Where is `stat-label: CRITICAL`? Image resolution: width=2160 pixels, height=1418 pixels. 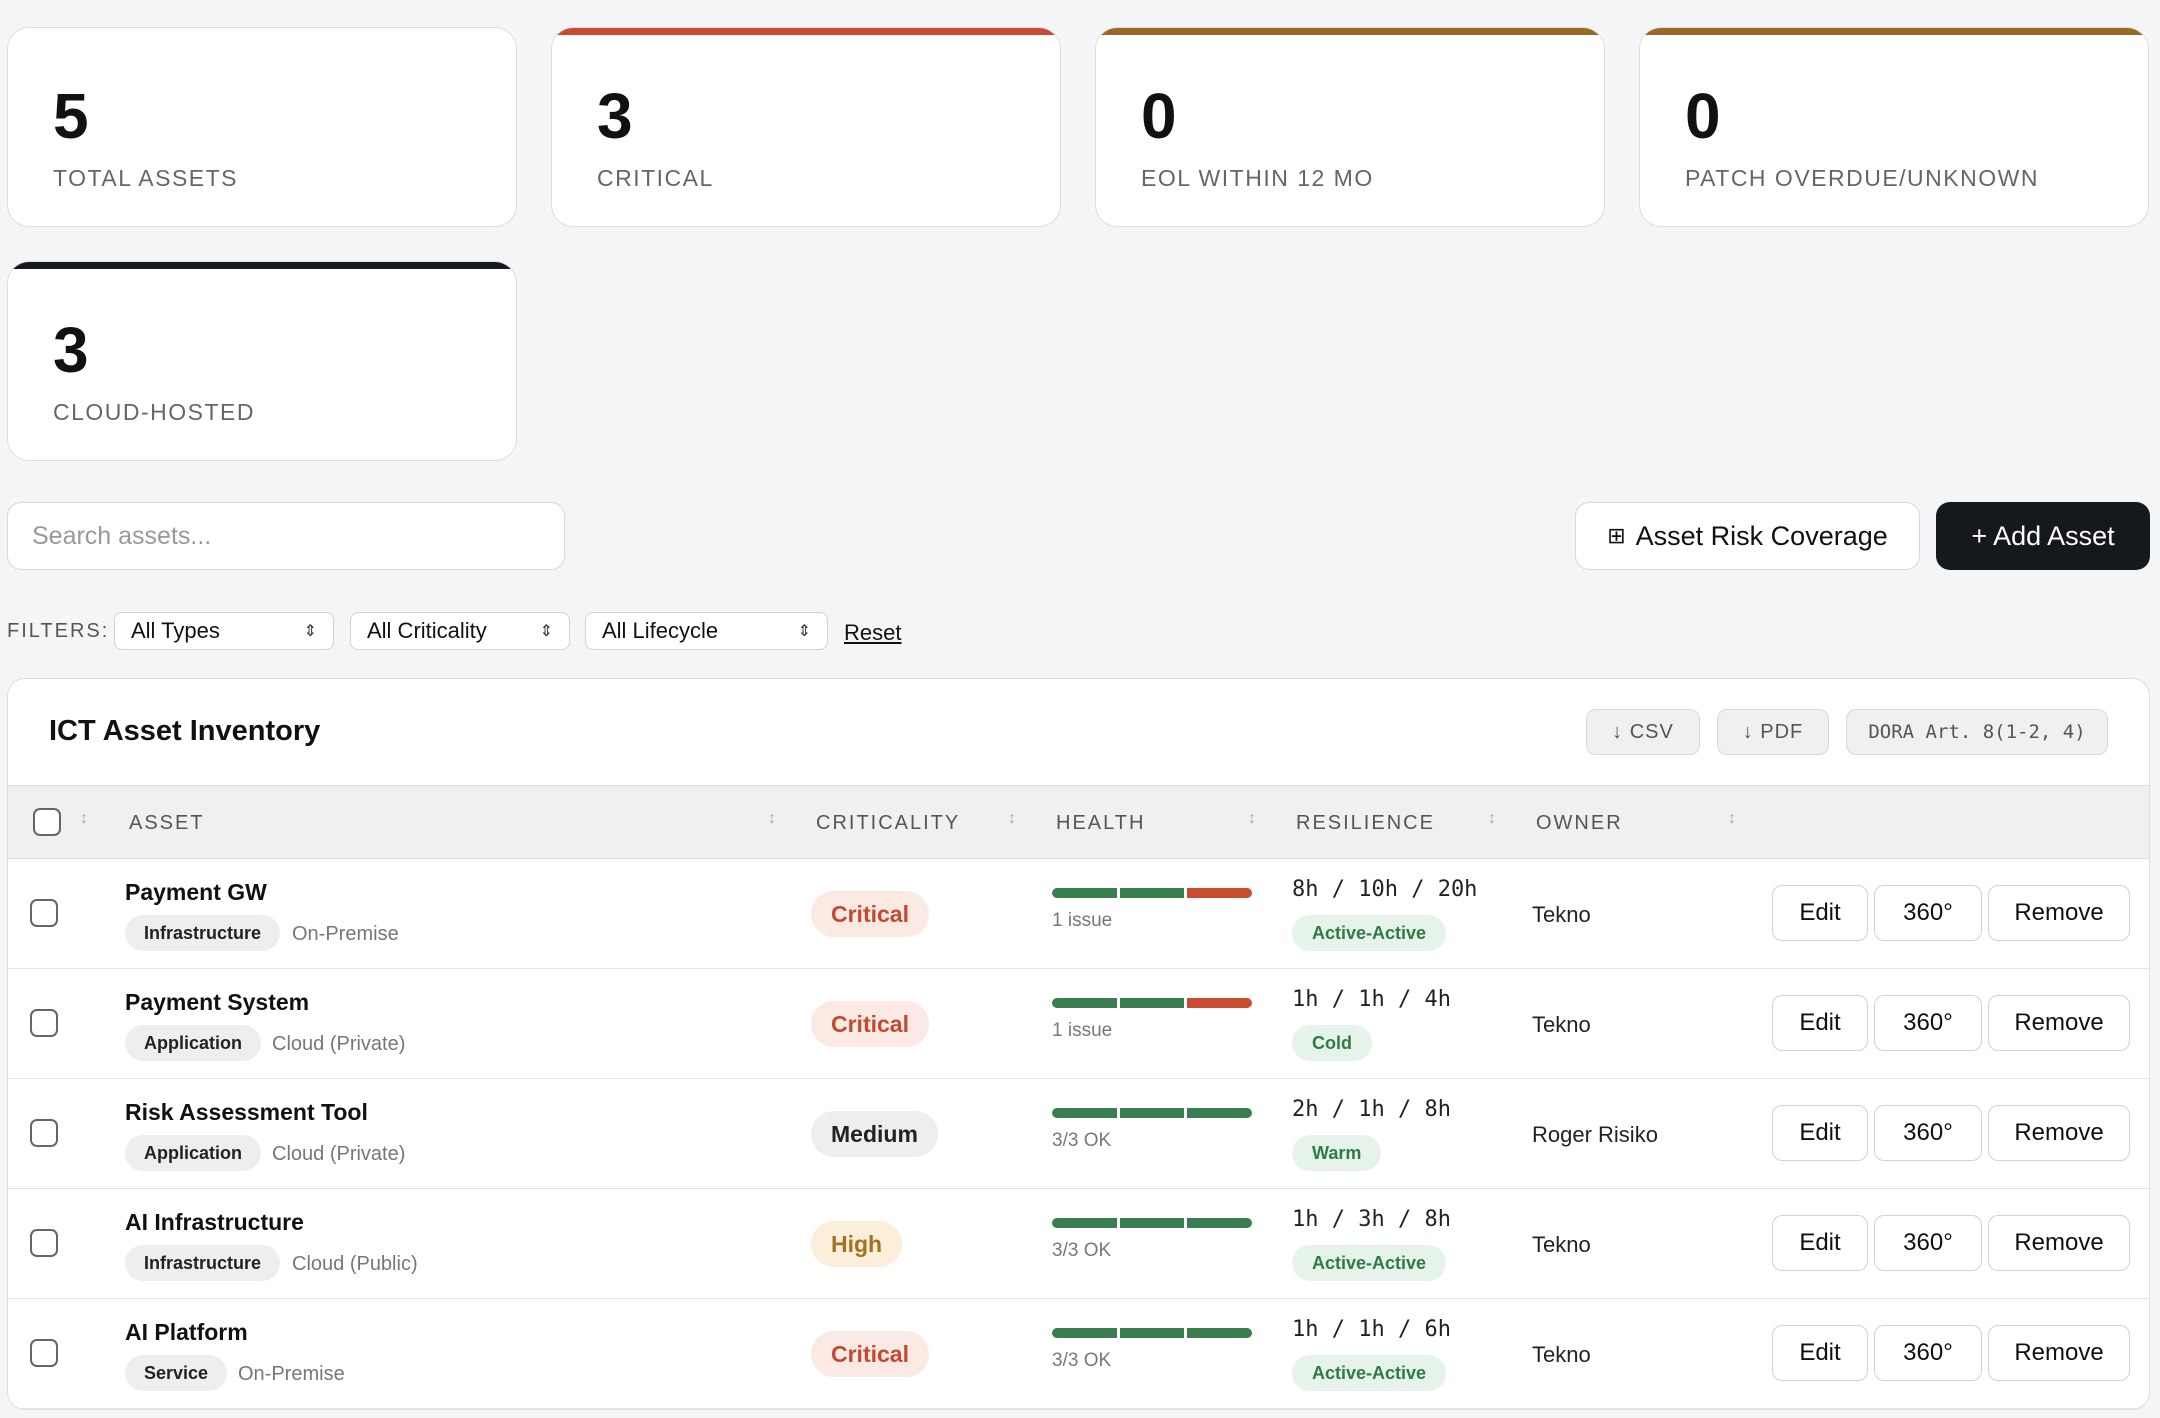 stat-label: CRITICAL is located at coordinates (655, 178).